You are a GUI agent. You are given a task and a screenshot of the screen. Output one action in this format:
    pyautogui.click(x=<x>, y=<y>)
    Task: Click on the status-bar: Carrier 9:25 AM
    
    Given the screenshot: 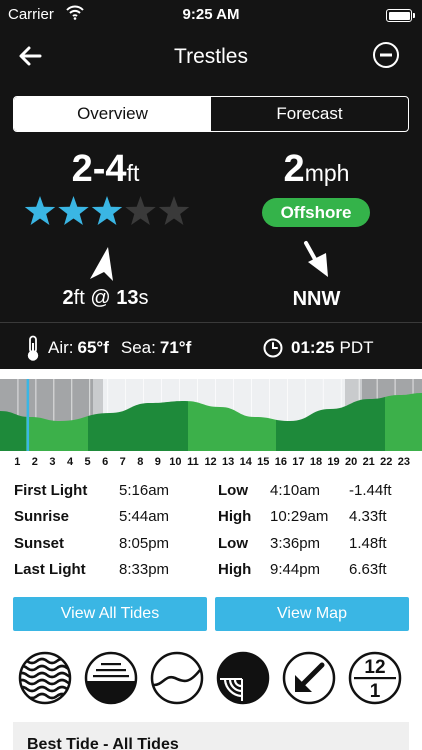 What is the action you would take?
    pyautogui.click(x=211, y=15)
    